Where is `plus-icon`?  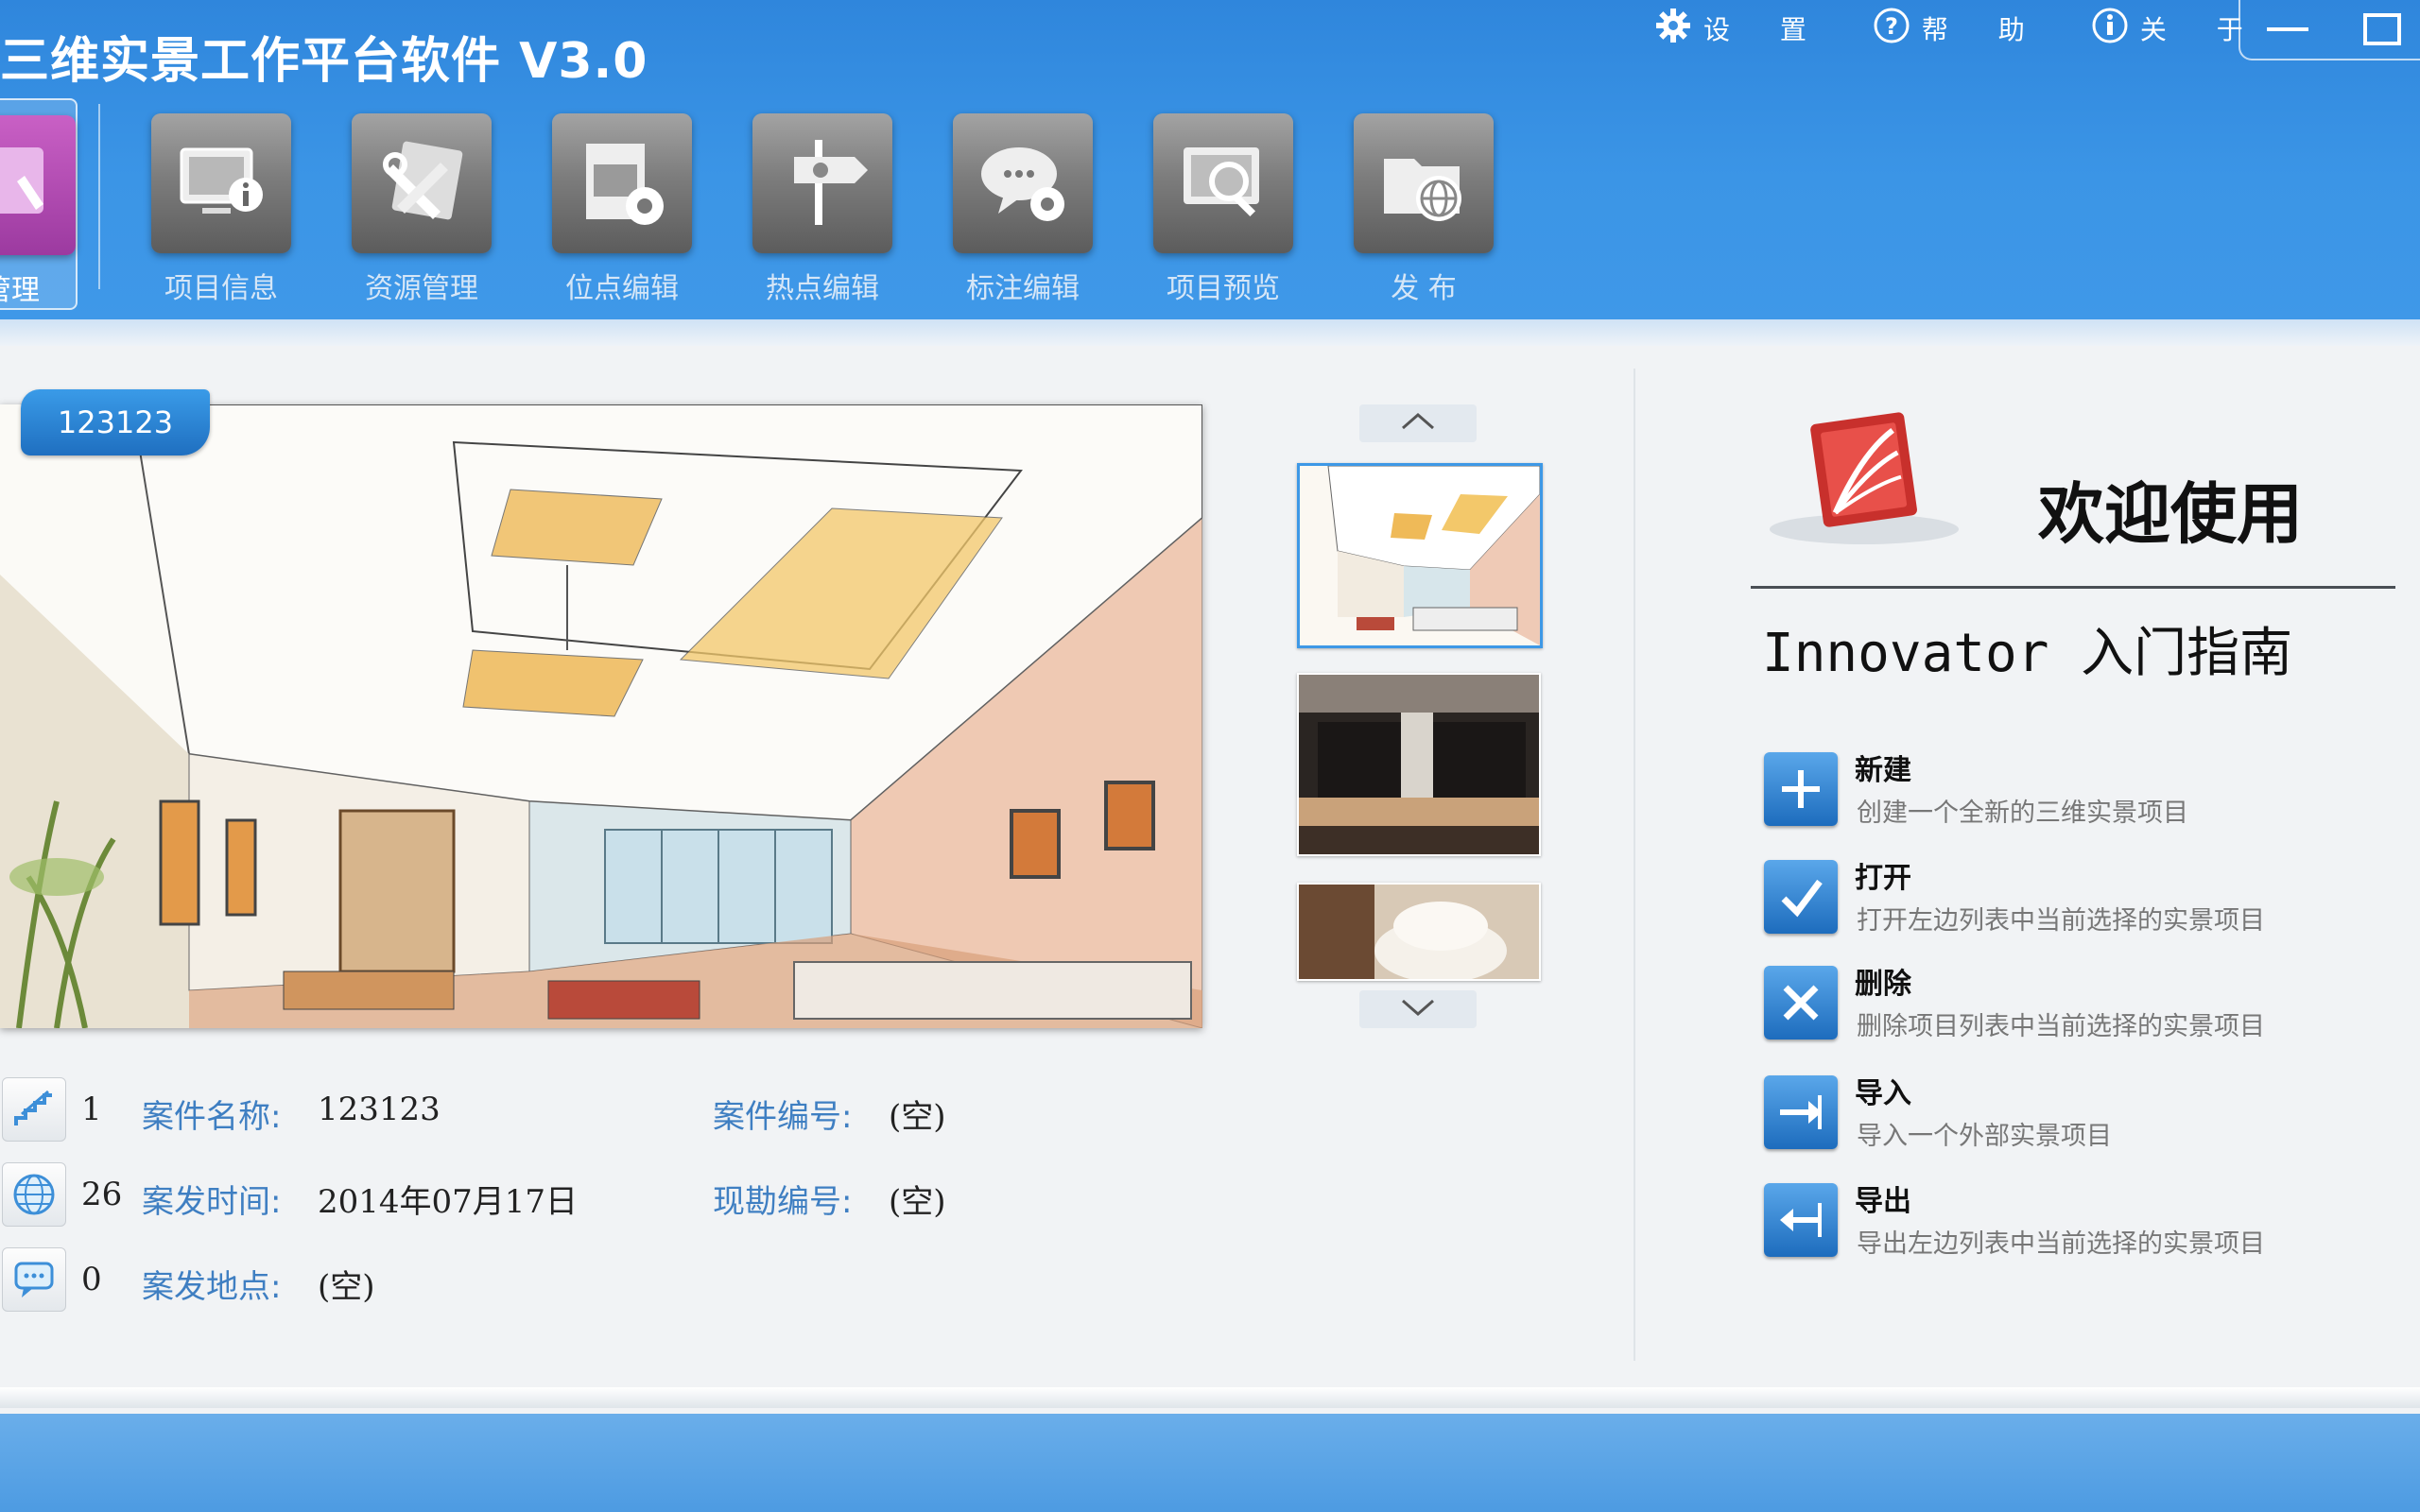
plus-icon is located at coordinates (1801, 789).